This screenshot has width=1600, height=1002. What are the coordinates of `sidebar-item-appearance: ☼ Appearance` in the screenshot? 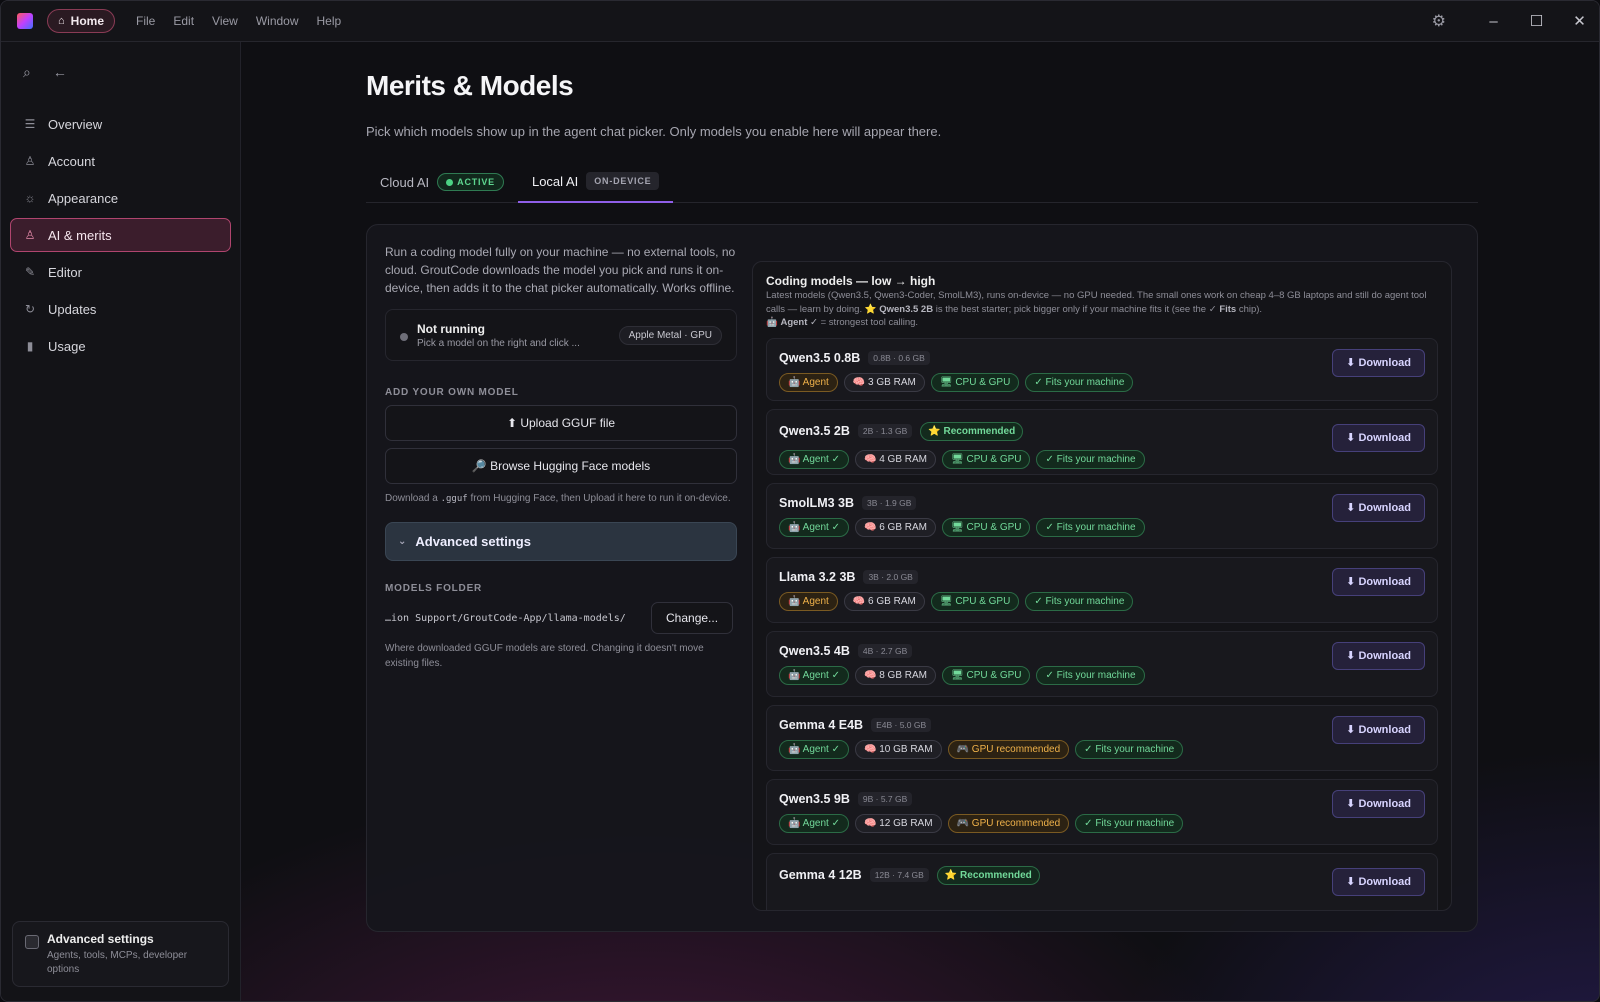 It's located at (120, 198).